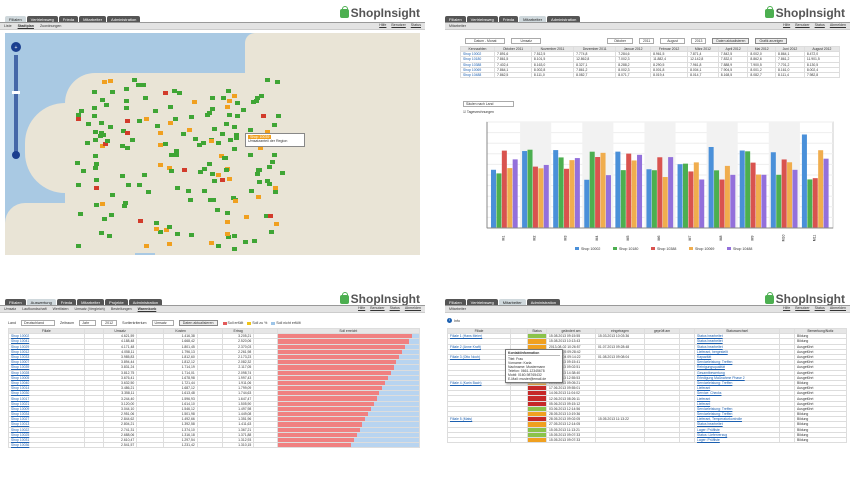 This screenshot has height=502, width=850. What do you see at coordinates (377, 308) in the screenshot?
I see `header-link-benutzer: Benutzer` at bounding box center [377, 308].